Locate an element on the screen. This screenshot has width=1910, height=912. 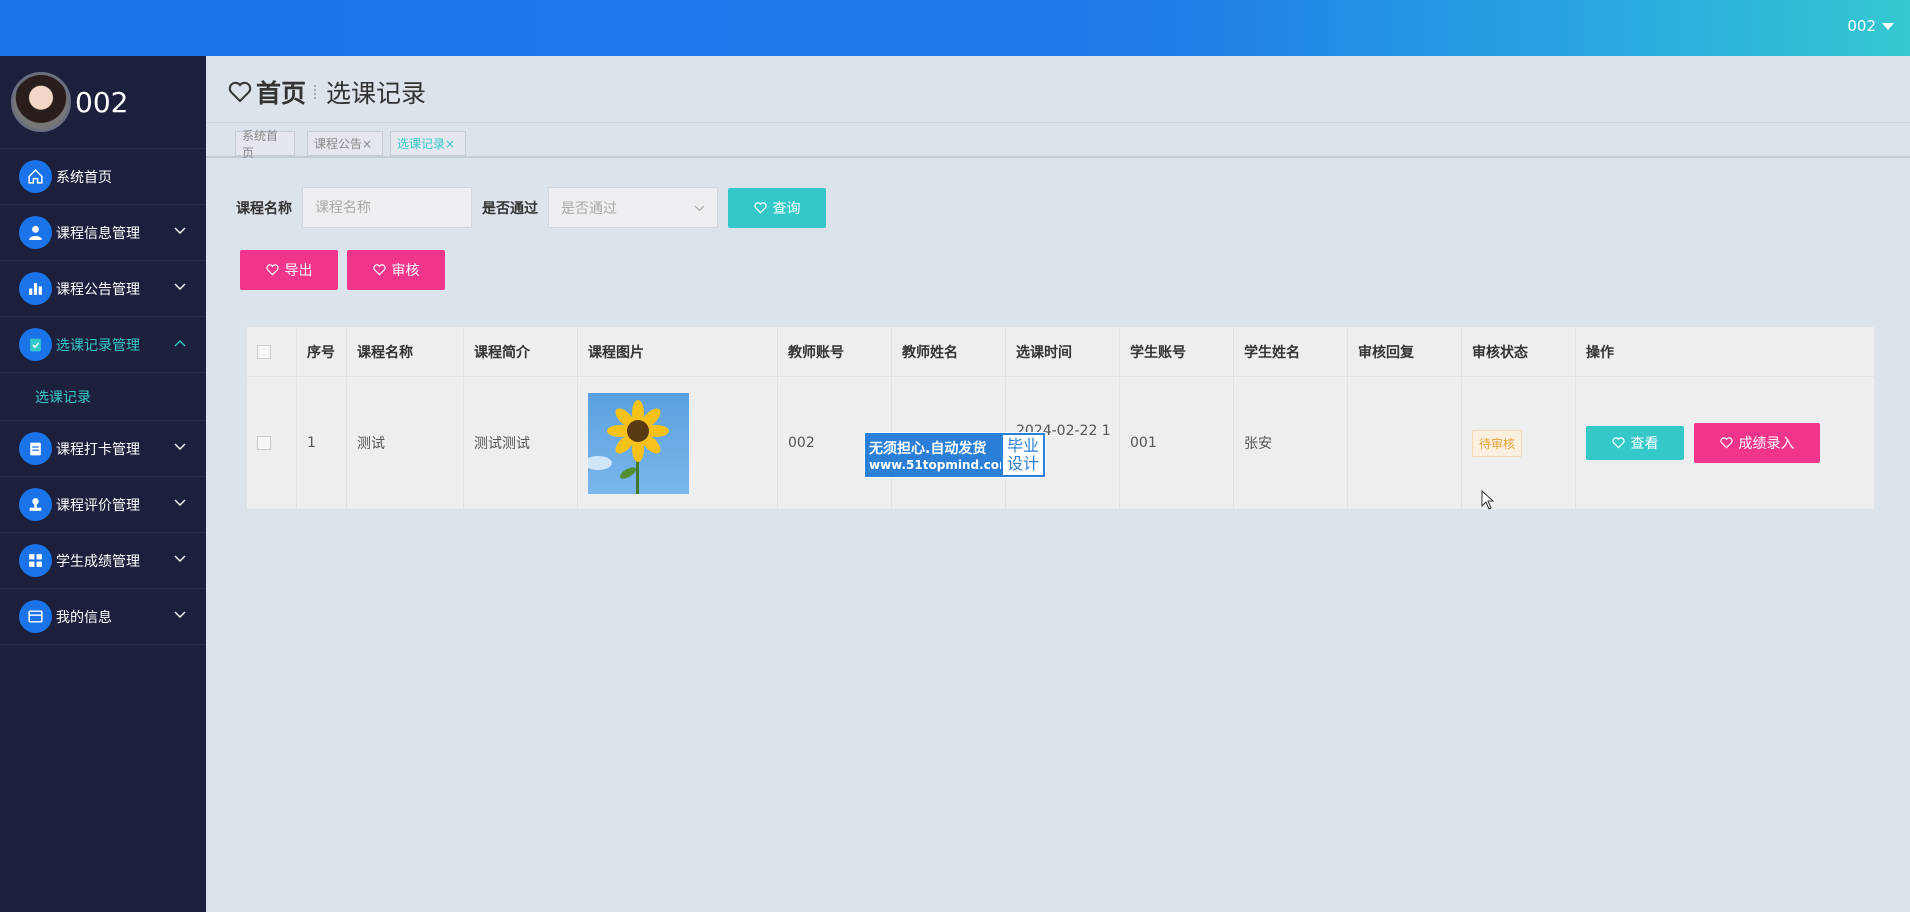
sidebar-item-grades: 学生成绩管理 is located at coordinates (103, 561).